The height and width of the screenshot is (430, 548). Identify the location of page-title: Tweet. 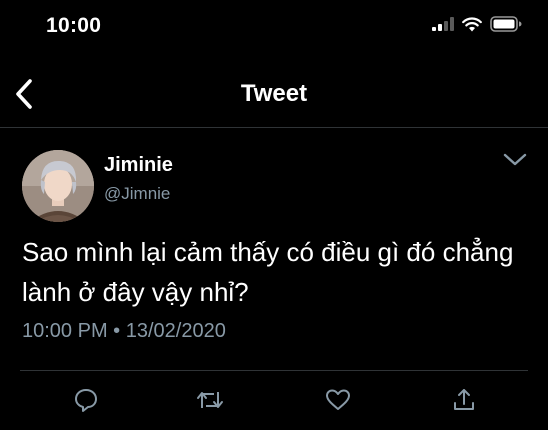
(274, 93).